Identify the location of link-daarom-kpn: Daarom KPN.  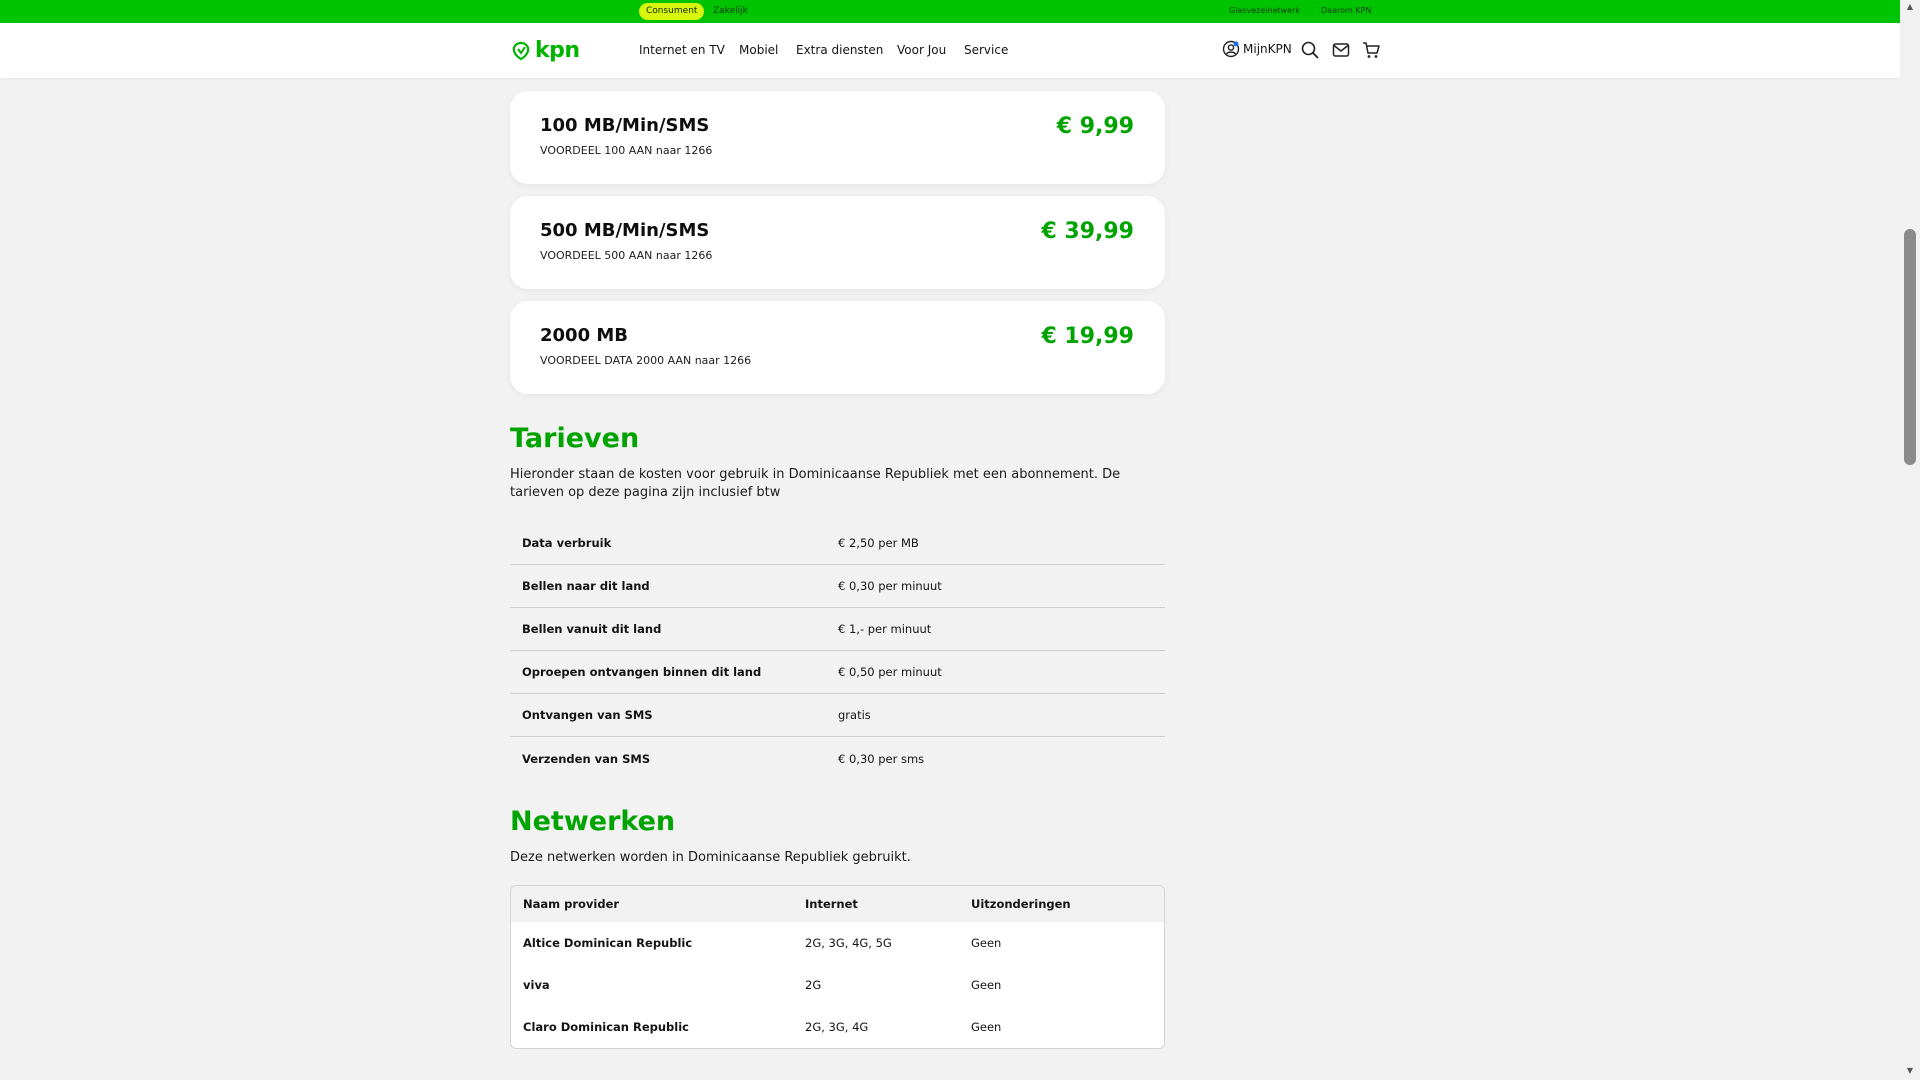
(1346, 10).